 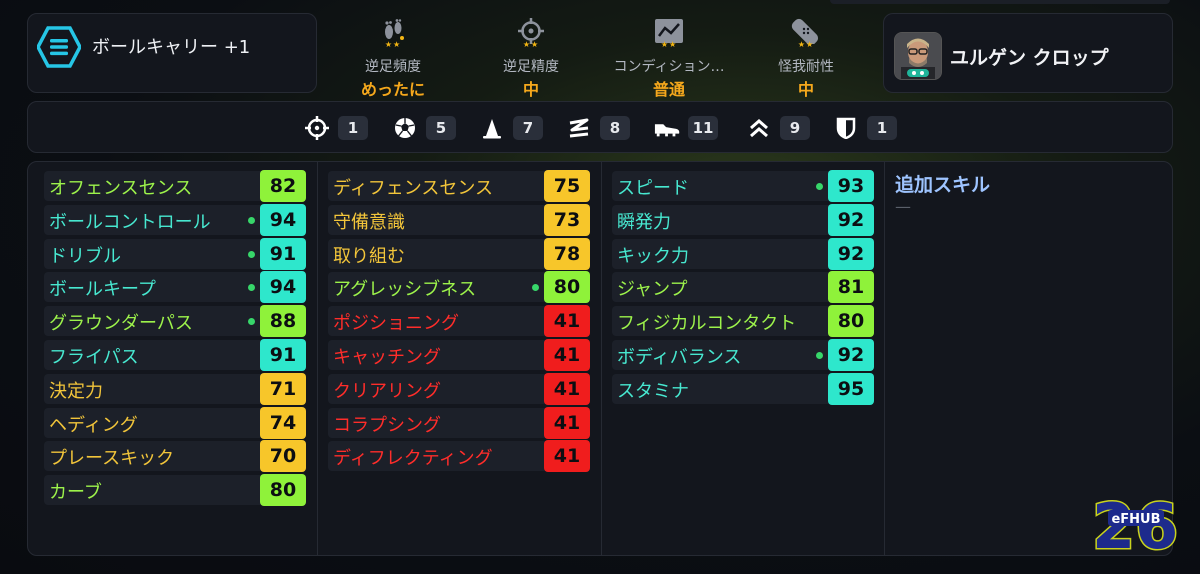 What do you see at coordinates (882, 128) in the screenshot?
I see `position-value: 1` at bounding box center [882, 128].